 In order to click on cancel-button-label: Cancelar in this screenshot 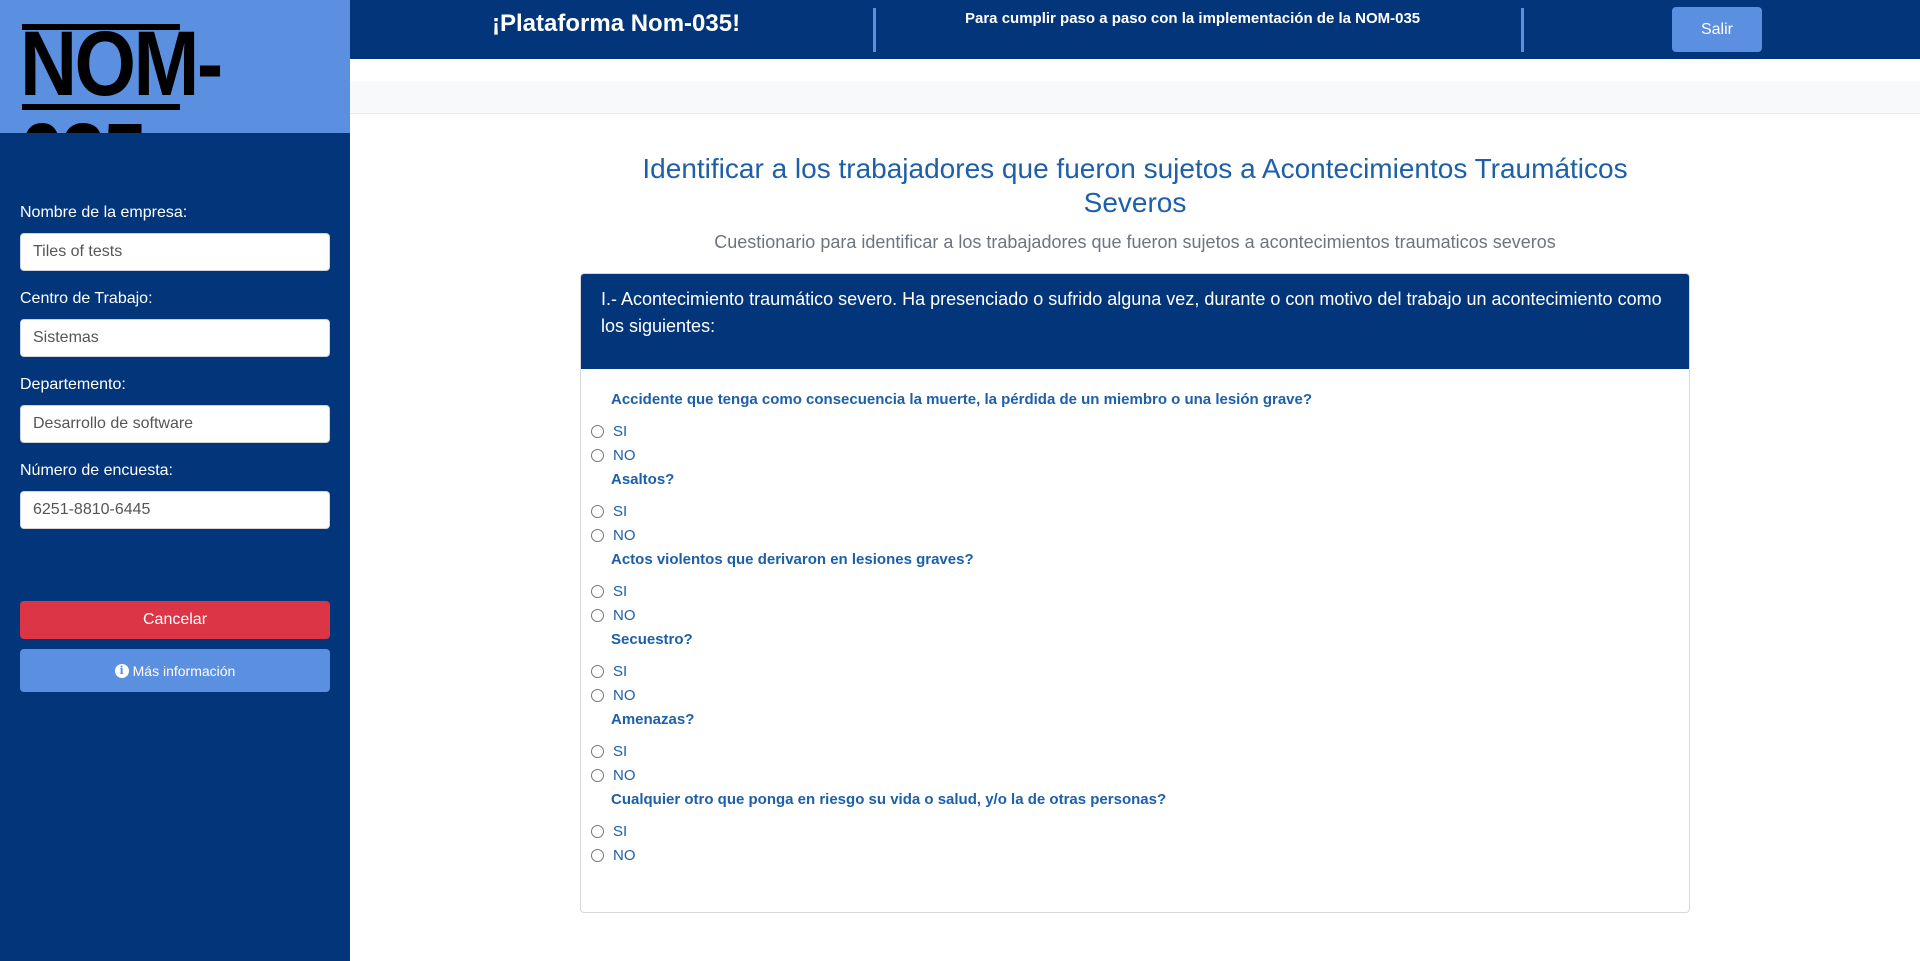, I will do `click(175, 619)`.